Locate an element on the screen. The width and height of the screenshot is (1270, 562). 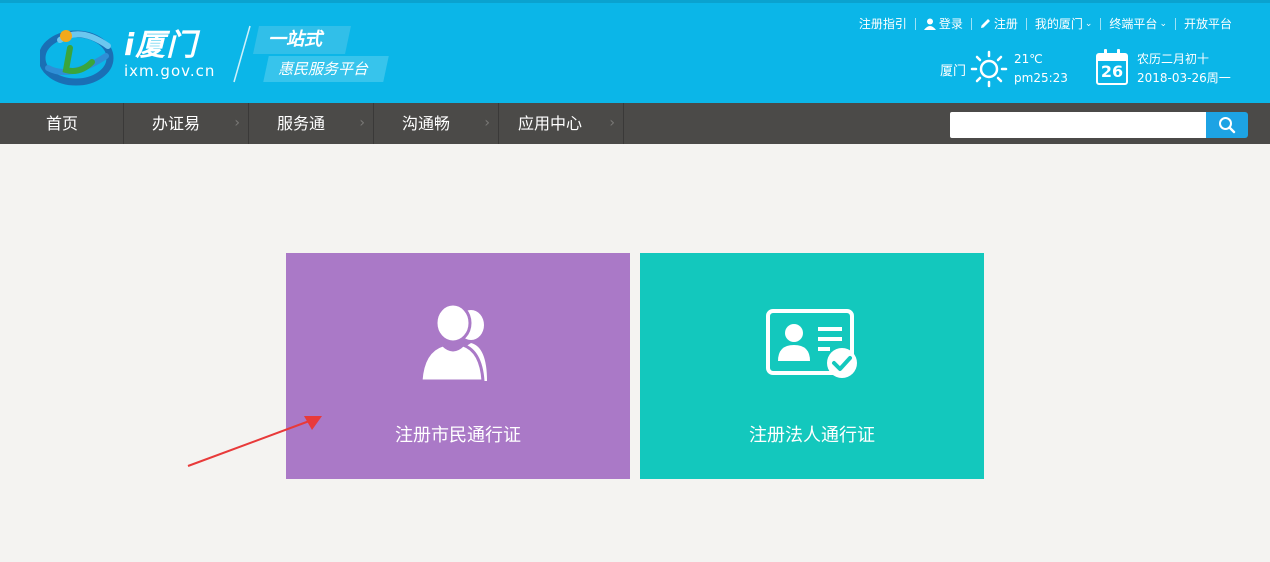
calendar-widget: 26 农历二月初十 2018-03-26周一 is located at coordinates (1163, 68).